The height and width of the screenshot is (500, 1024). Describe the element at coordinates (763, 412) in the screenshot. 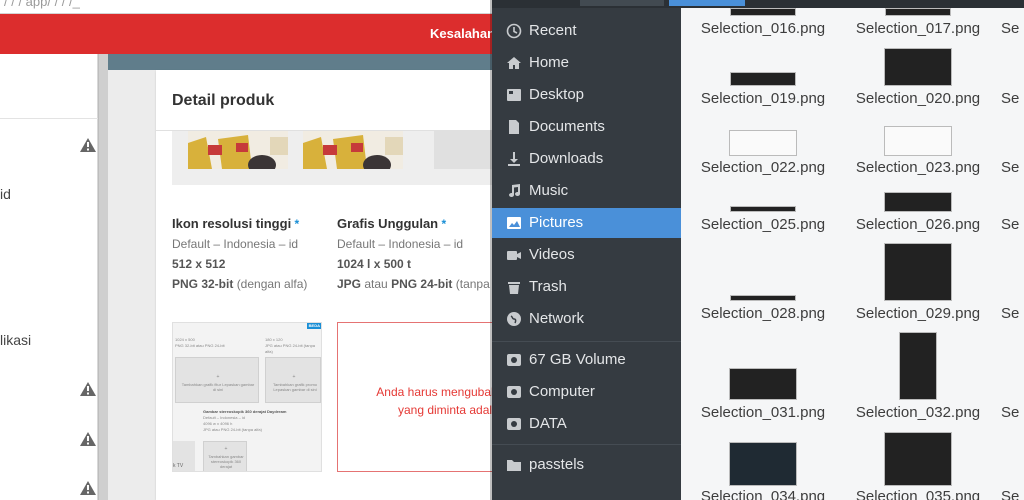

I see `file-name: Selection_031.png` at that location.